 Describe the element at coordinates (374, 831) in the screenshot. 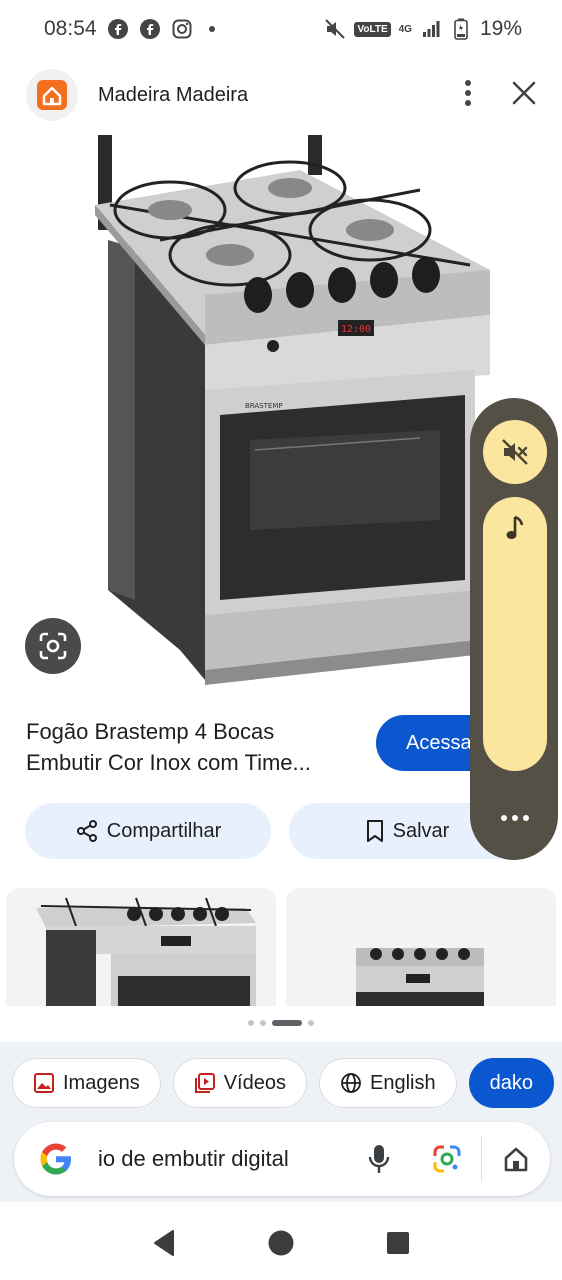

I see `bookmark-icon` at that location.